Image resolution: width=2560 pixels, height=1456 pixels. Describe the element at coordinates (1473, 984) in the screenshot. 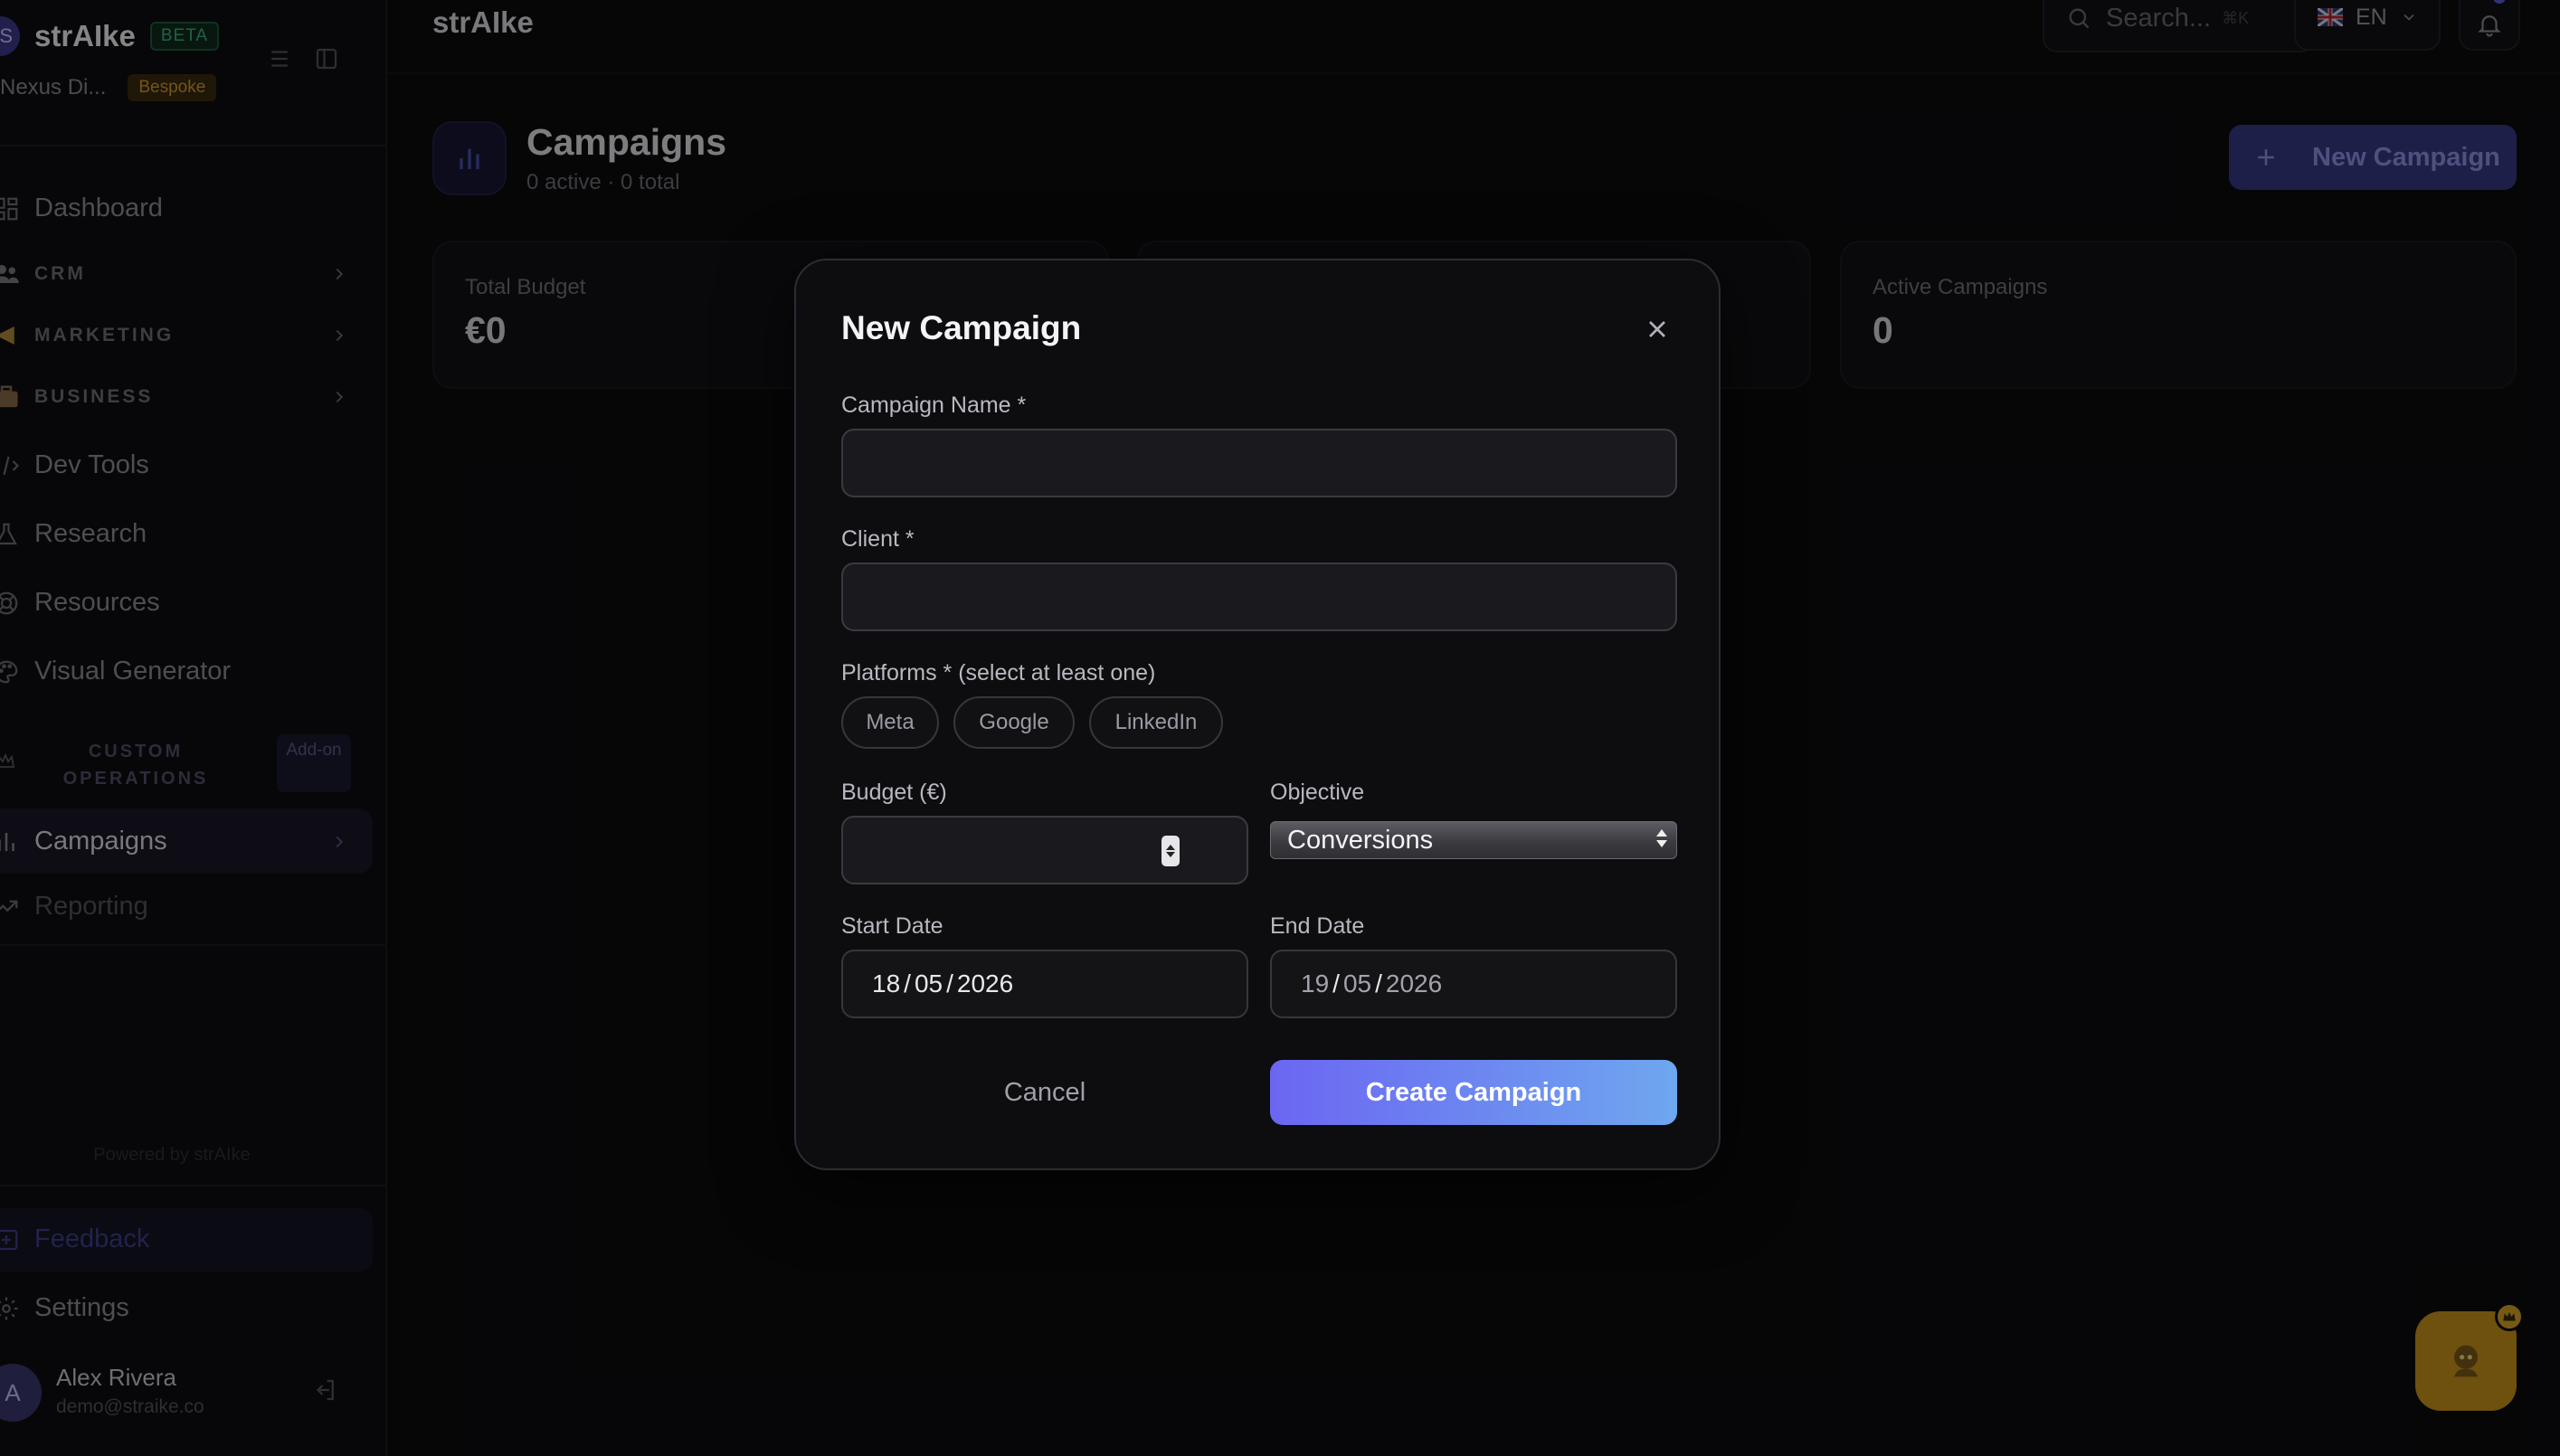

I see `end-date-input: 19/05/2026` at that location.